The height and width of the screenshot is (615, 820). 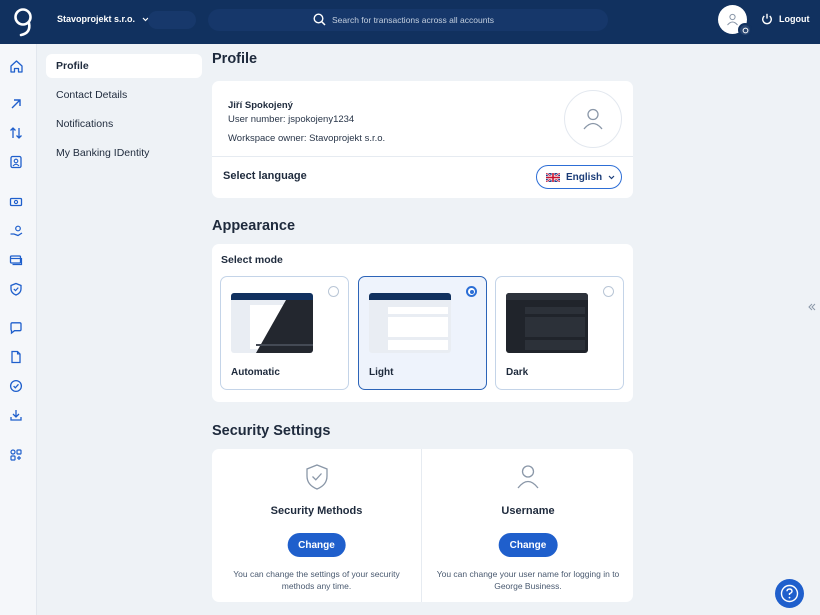 I want to click on mode-automatic: Automatic, so click(x=284, y=333).